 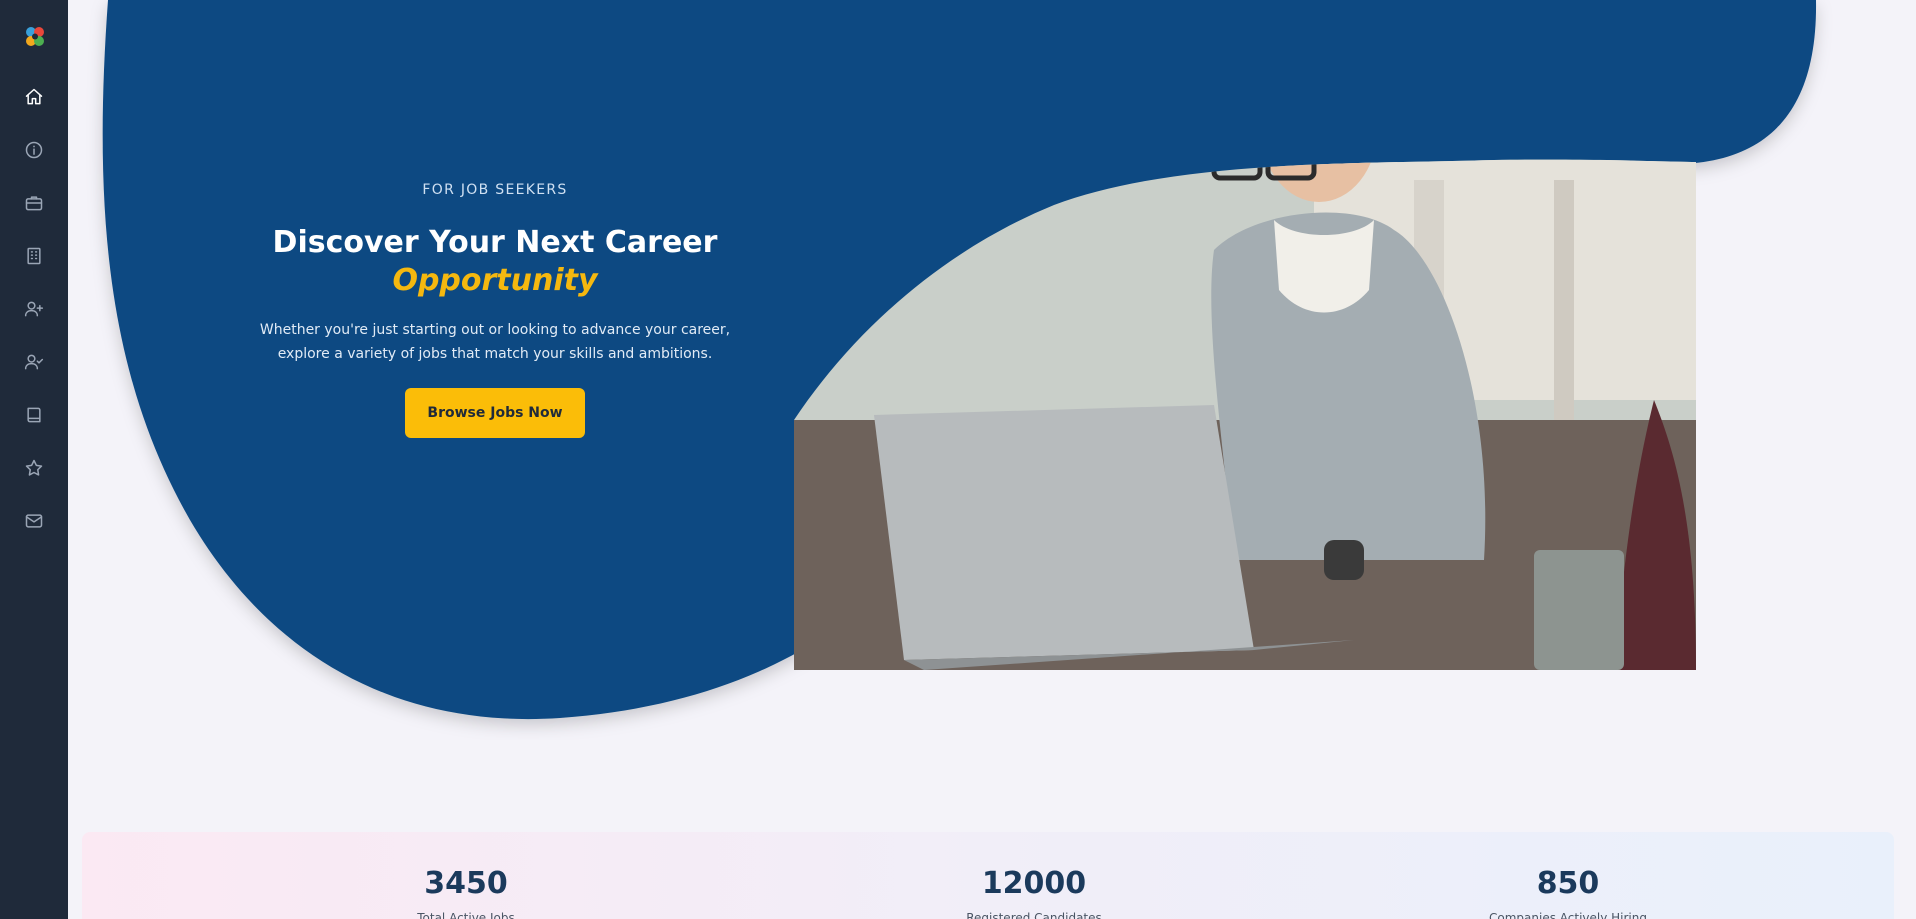 I want to click on nav-about, so click(x=34, y=150).